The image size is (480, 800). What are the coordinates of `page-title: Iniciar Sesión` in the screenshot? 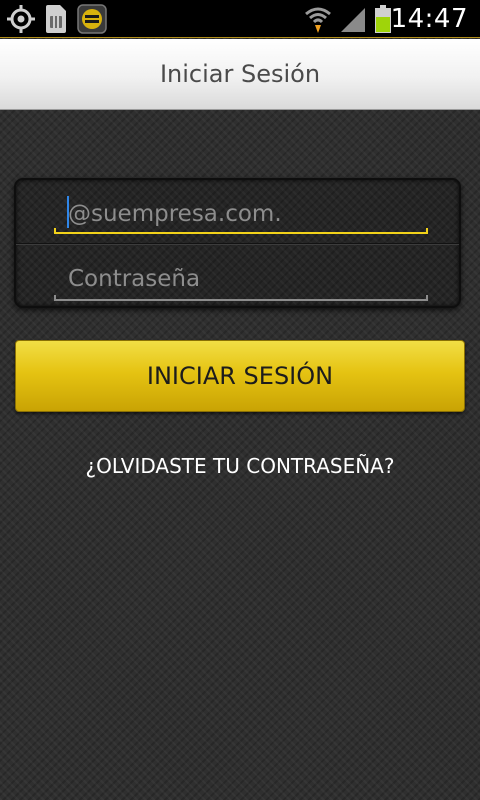 It's located at (240, 74).